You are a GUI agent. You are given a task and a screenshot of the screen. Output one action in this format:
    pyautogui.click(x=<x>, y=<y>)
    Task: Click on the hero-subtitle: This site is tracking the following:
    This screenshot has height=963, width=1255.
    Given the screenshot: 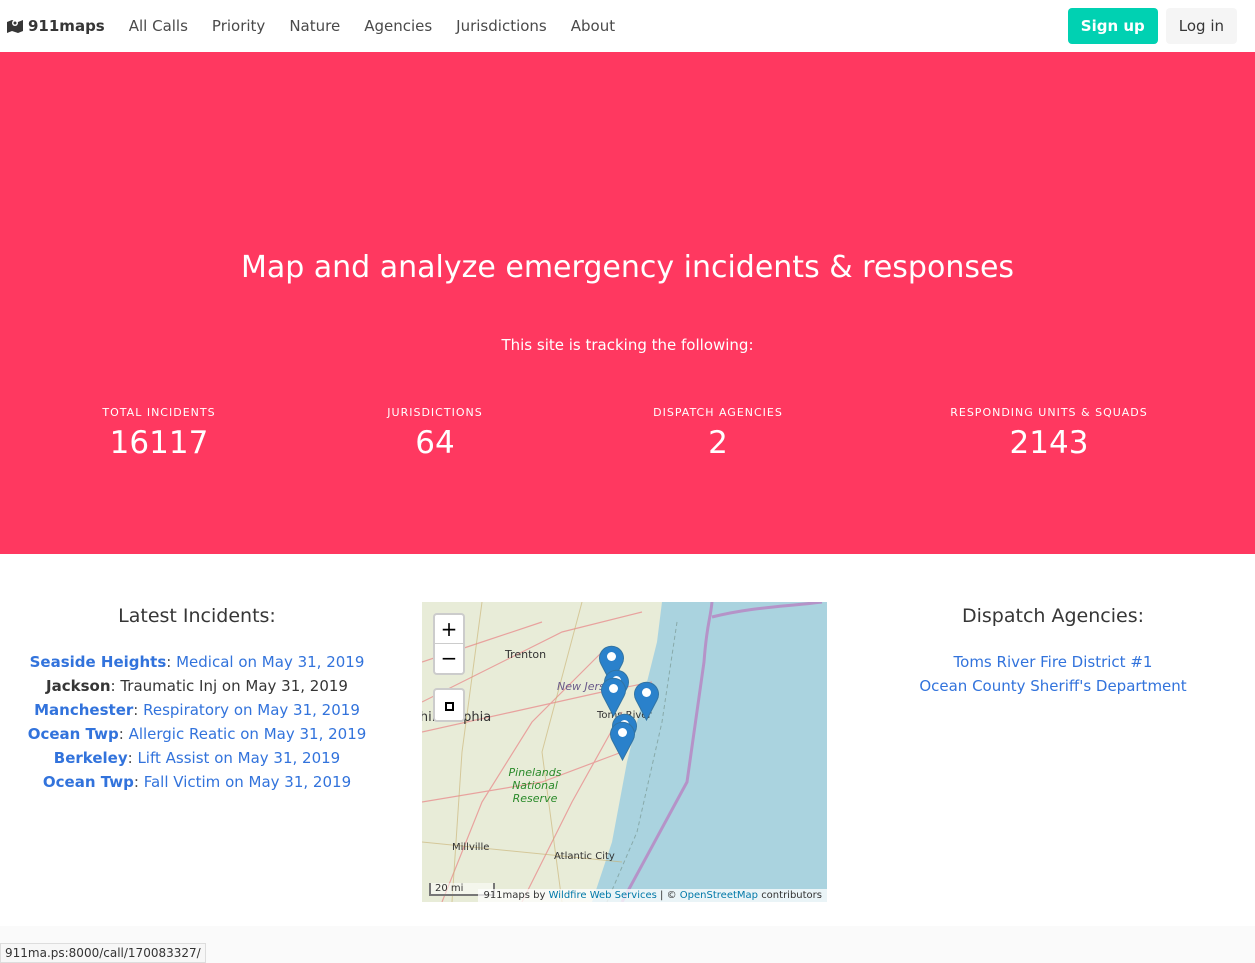 What is the action you would take?
    pyautogui.click(x=627, y=345)
    